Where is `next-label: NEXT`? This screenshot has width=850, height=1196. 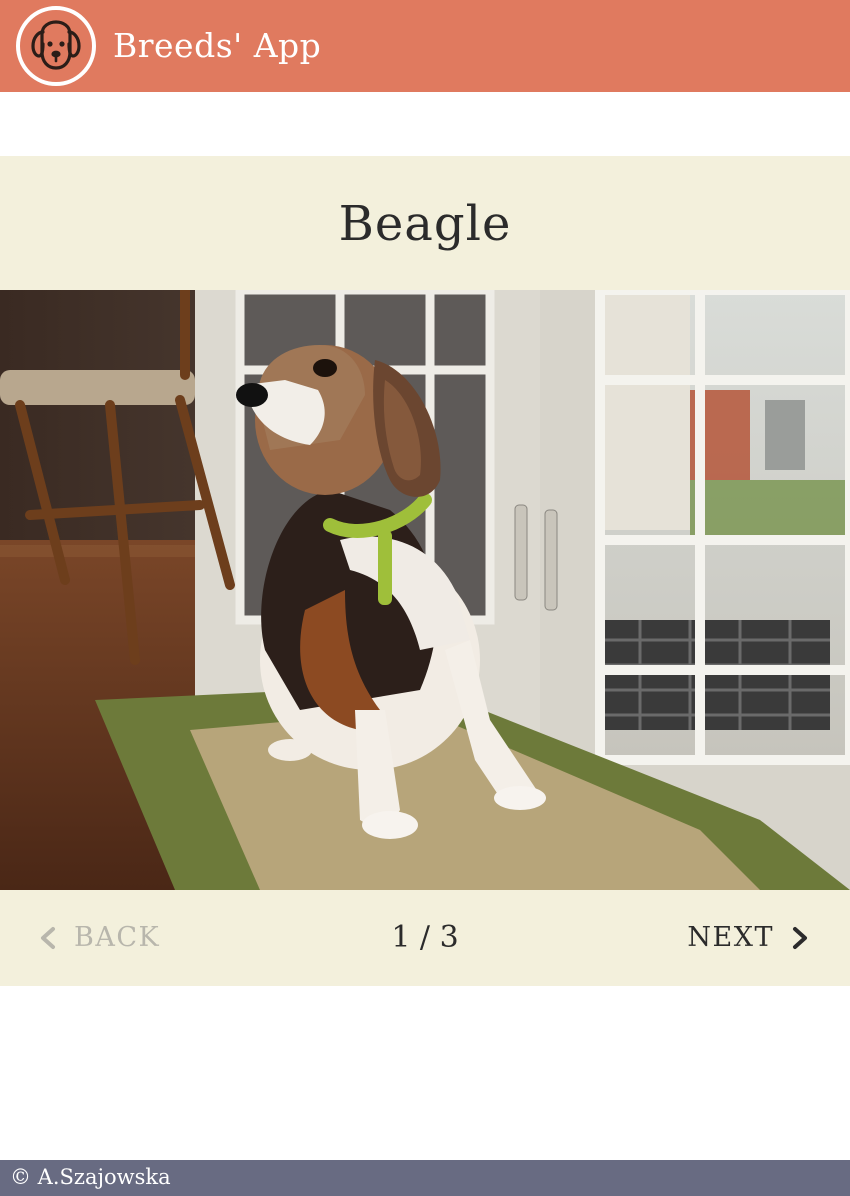 next-label: NEXT is located at coordinates (730, 937).